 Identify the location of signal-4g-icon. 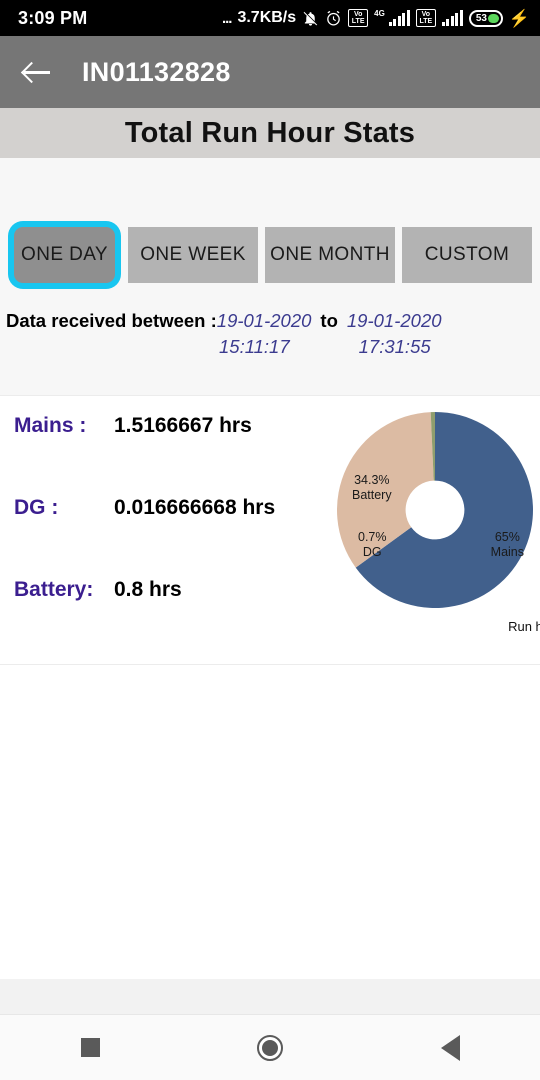
(399, 17).